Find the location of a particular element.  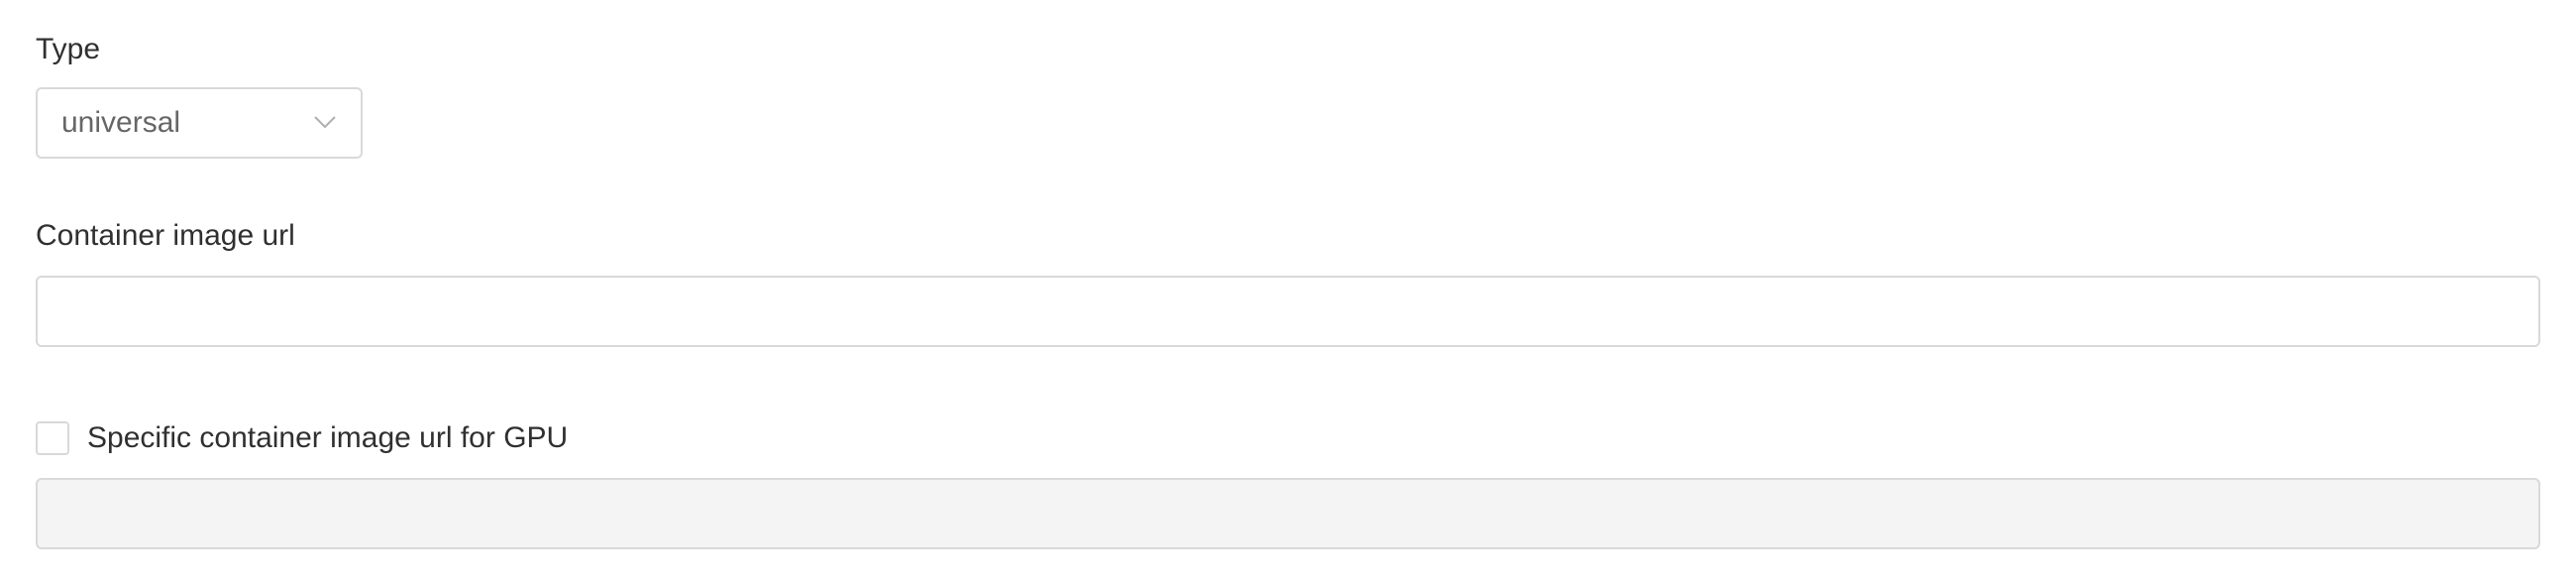

type-select-value: universal is located at coordinates (121, 122).